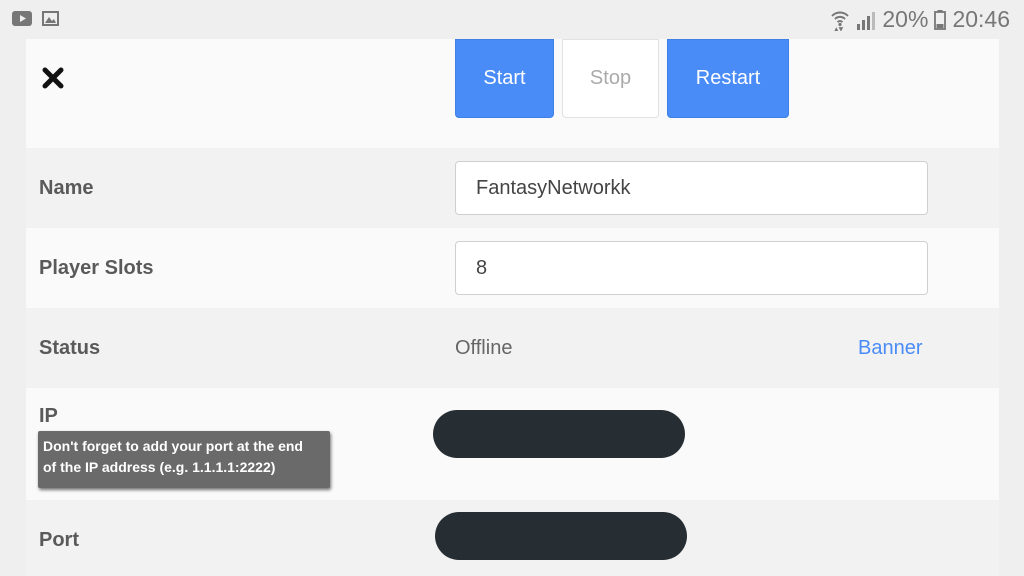 The width and height of the screenshot is (1024, 576). Describe the element at coordinates (70, 348) in the screenshot. I see `status-label: Status` at that location.